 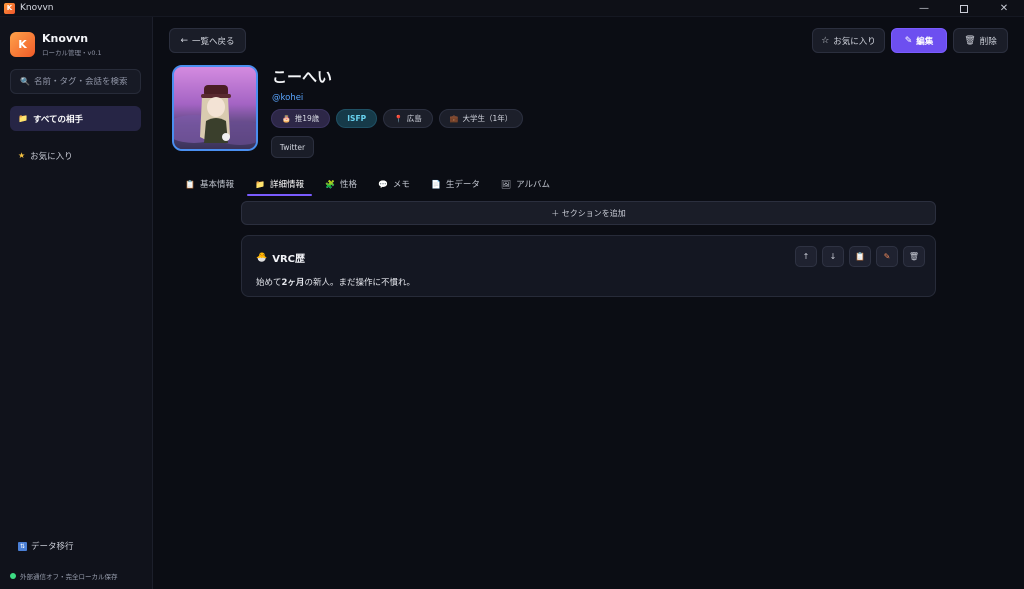 I want to click on edit-button: ✎ 編集, so click(x=919, y=40).